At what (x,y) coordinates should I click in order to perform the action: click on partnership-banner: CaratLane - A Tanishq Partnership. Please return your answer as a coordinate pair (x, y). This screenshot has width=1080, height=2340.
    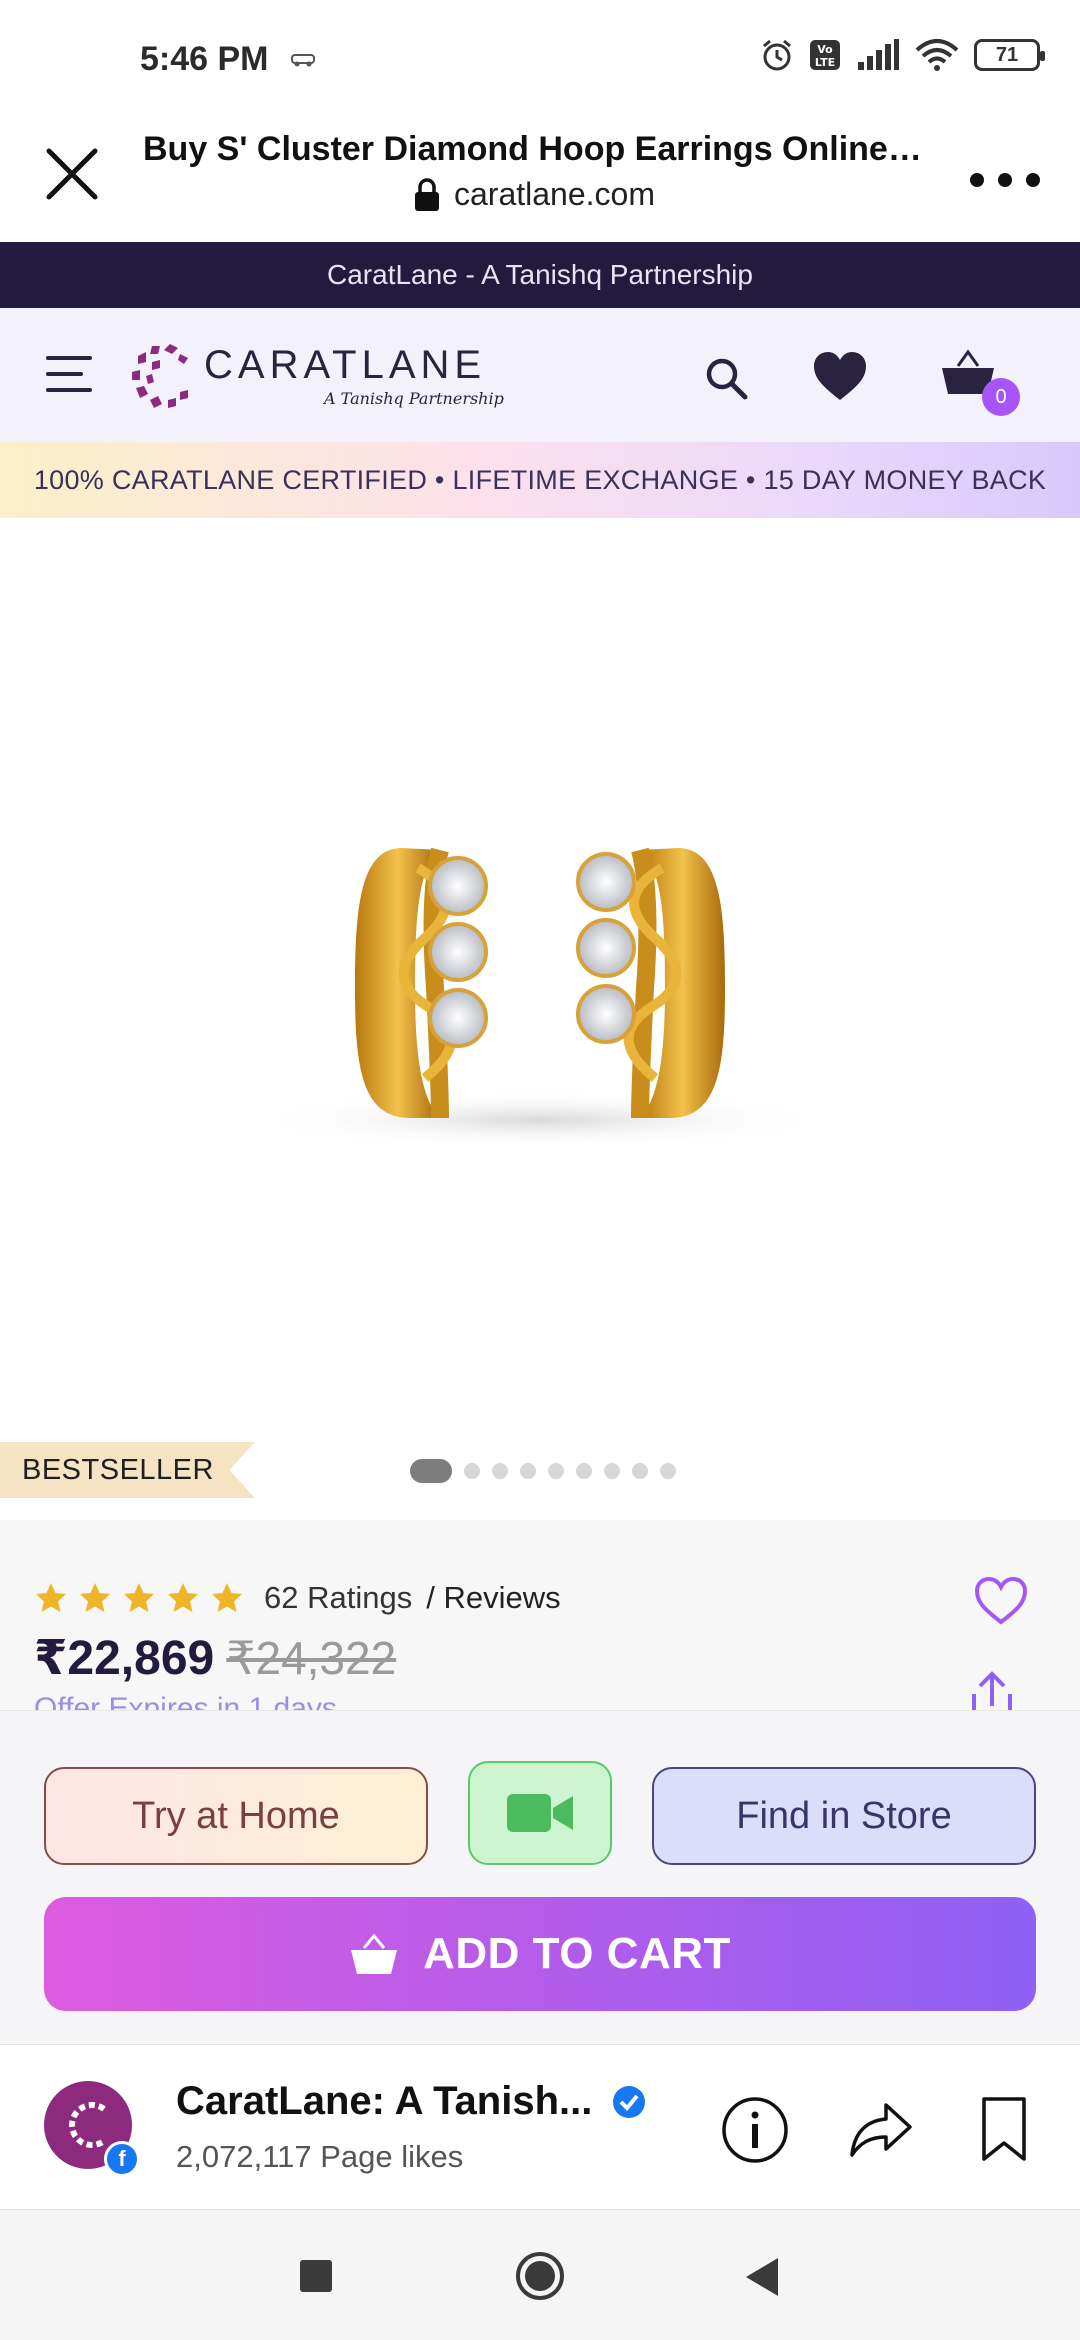
    Looking at the image, I should click on (540, 275).